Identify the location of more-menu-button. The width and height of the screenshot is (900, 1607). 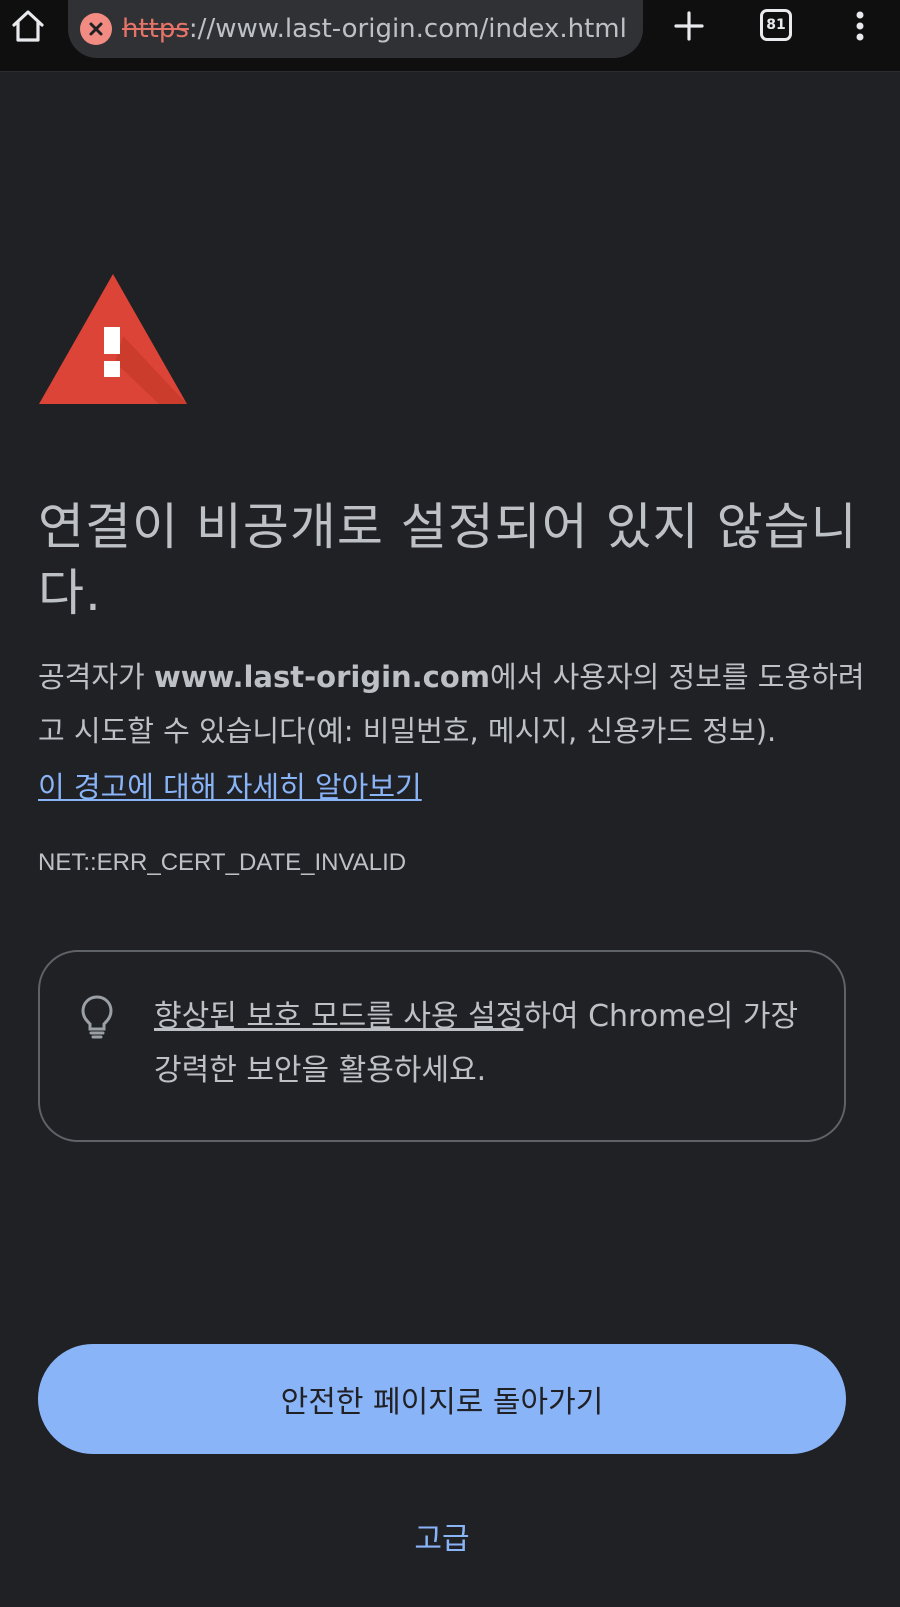
(860, 26).